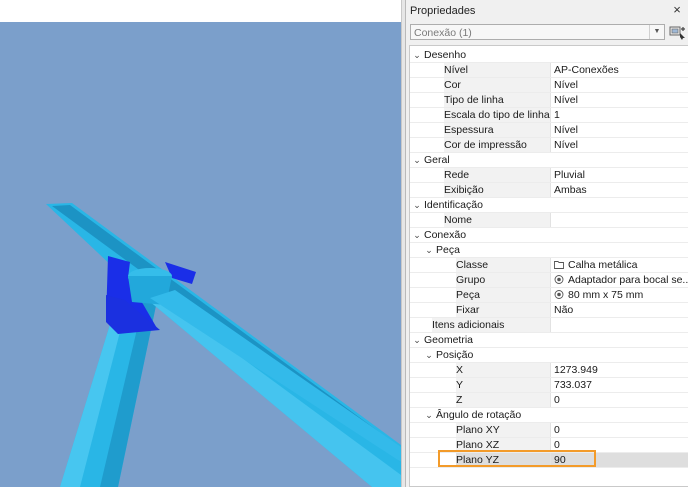 This screenshot has width=688, height=487. What do you see at coordinates (445, 235) in the screenshot?
I see `property-label: Conexão` at bounding box center [445, 235].